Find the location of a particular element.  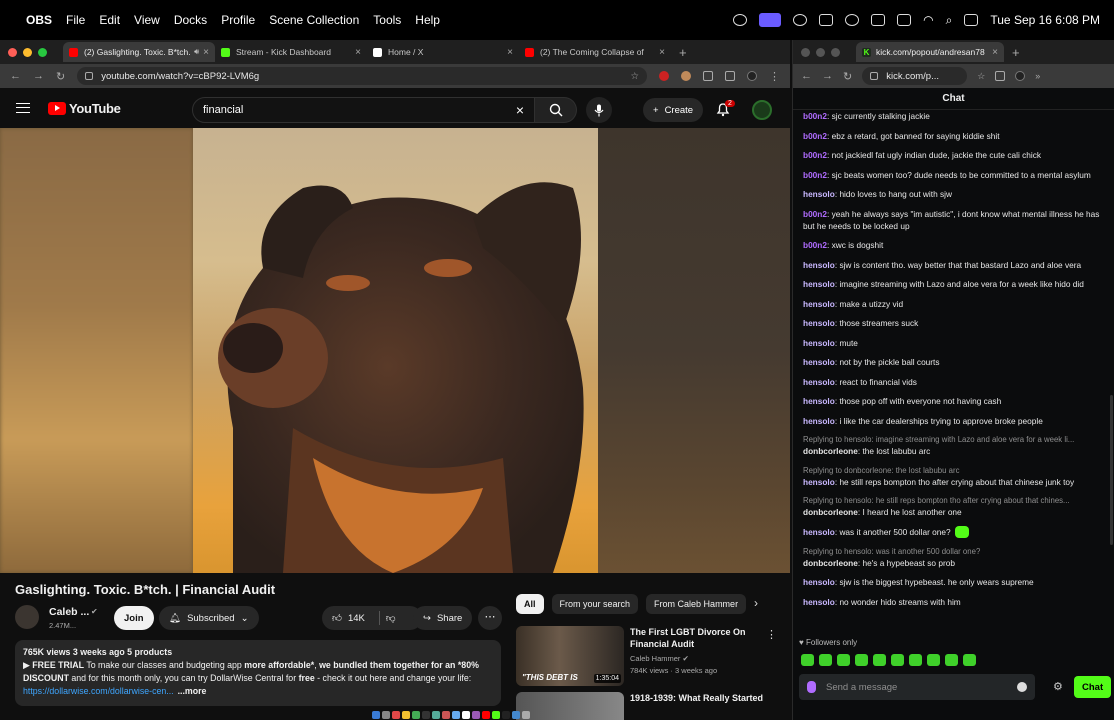

clear-search-icon: × is located at coordinates (520, 110).